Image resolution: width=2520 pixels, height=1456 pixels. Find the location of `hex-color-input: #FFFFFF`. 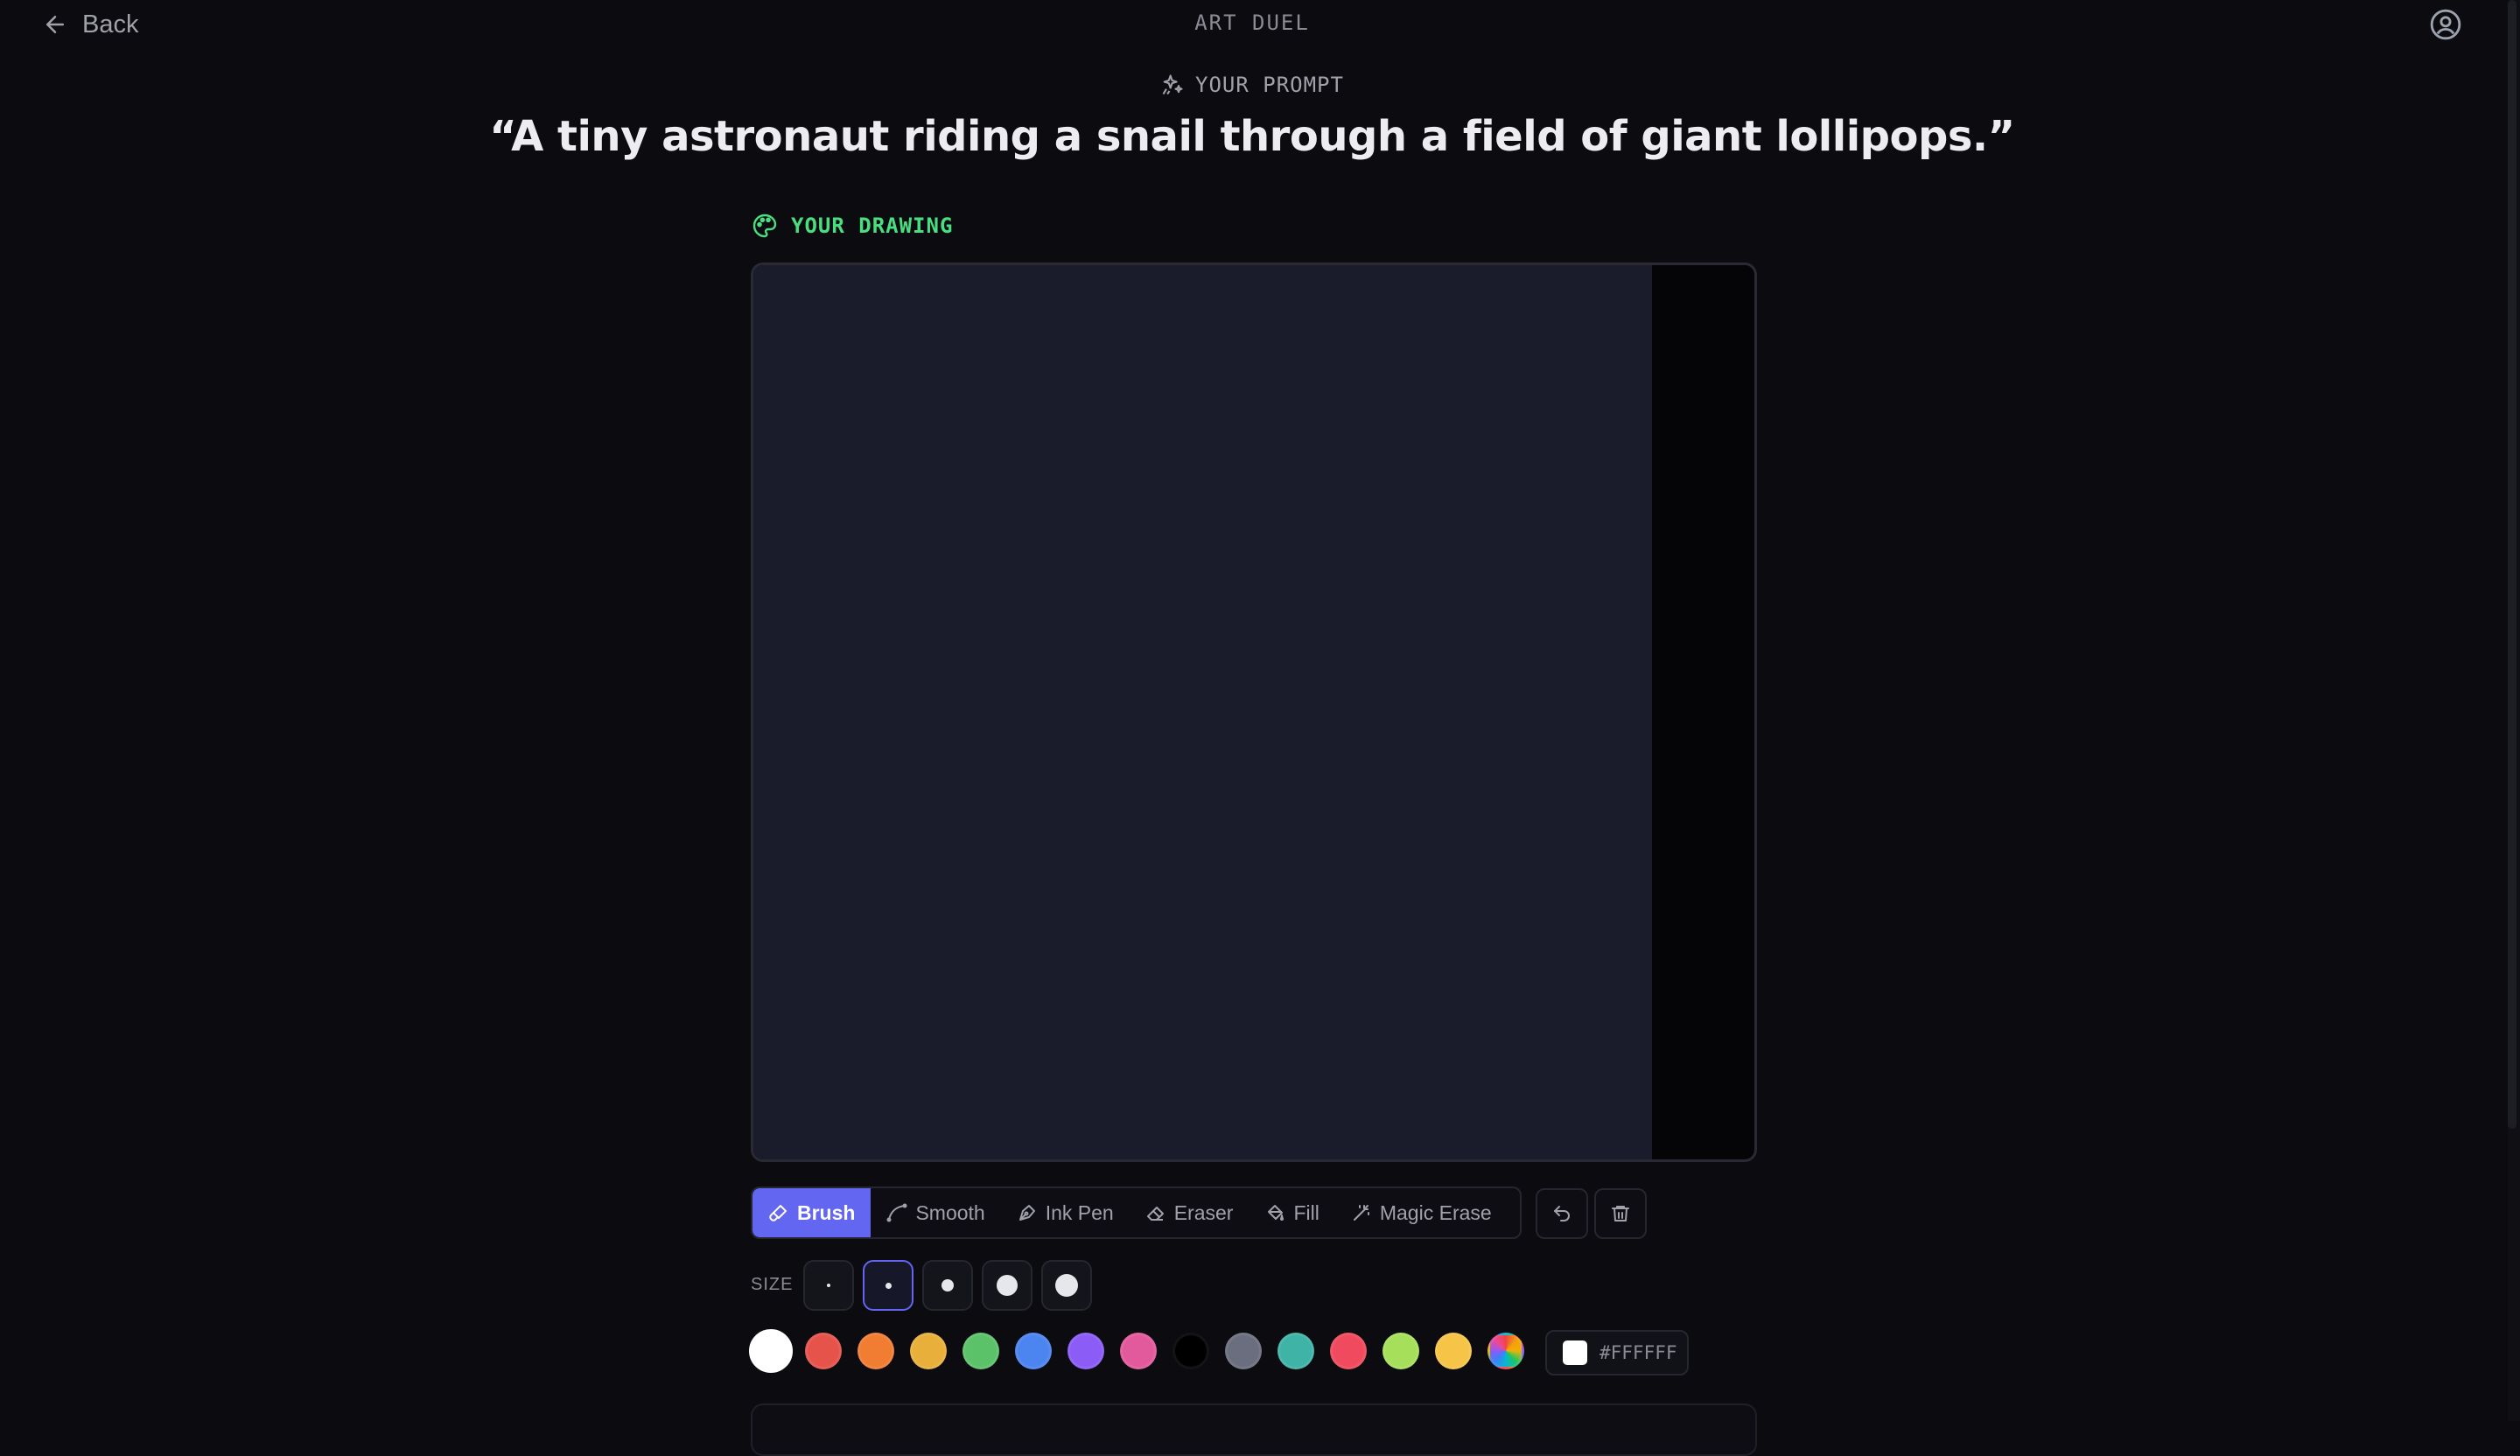

hex-color-input: #FFFFFF is located at coordinates (1617, 1353).